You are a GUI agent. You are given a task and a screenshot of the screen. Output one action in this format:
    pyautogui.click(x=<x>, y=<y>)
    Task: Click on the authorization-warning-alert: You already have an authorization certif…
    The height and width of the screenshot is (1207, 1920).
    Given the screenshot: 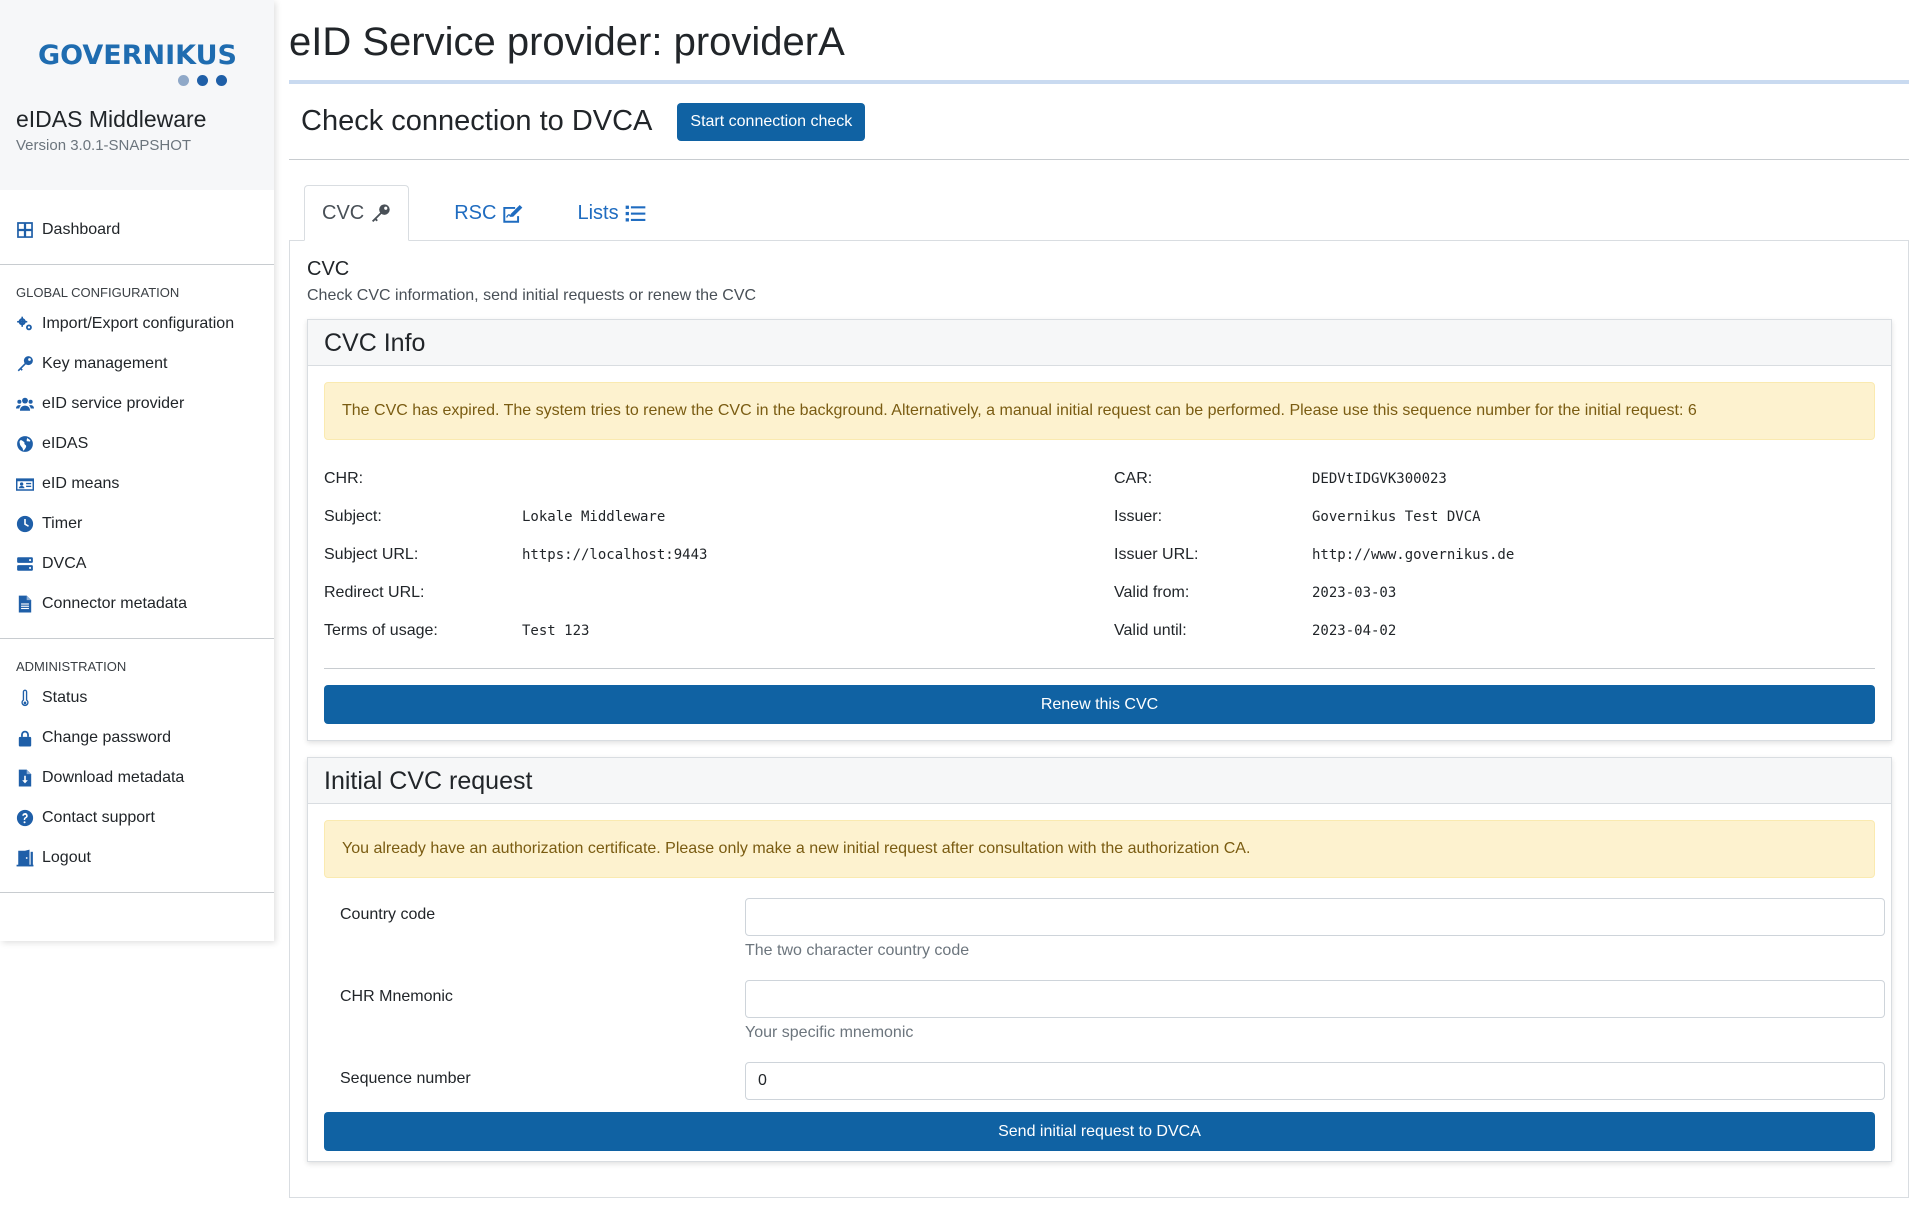 What is the action you would take?
    pyautogui.click(x=1099, y=849)
    